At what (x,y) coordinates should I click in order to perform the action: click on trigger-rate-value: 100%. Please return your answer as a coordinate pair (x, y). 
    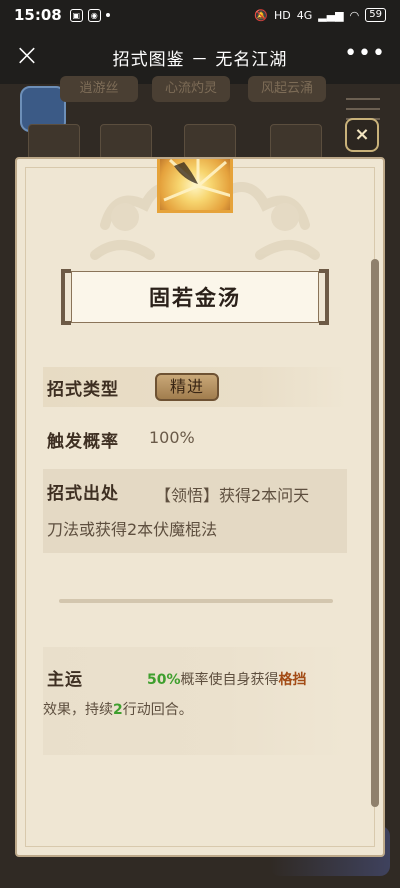
    Looking at the image, I should click on (172, 437).